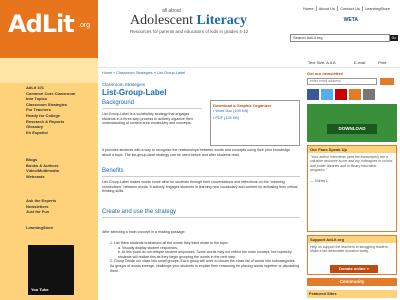 The image size is (400, 300). What do you see at coordinates (354, 269) in the screenshot?
I see `donate-button: Donate online »` at bounding box center [354, 269].